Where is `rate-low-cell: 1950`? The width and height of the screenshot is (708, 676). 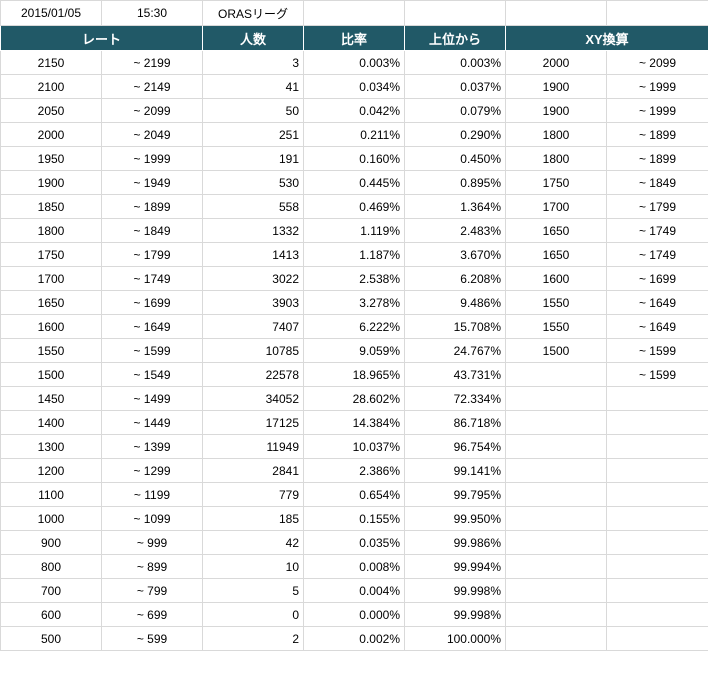 rate-low-cell: 1950 is located at coordinates (51, 158).